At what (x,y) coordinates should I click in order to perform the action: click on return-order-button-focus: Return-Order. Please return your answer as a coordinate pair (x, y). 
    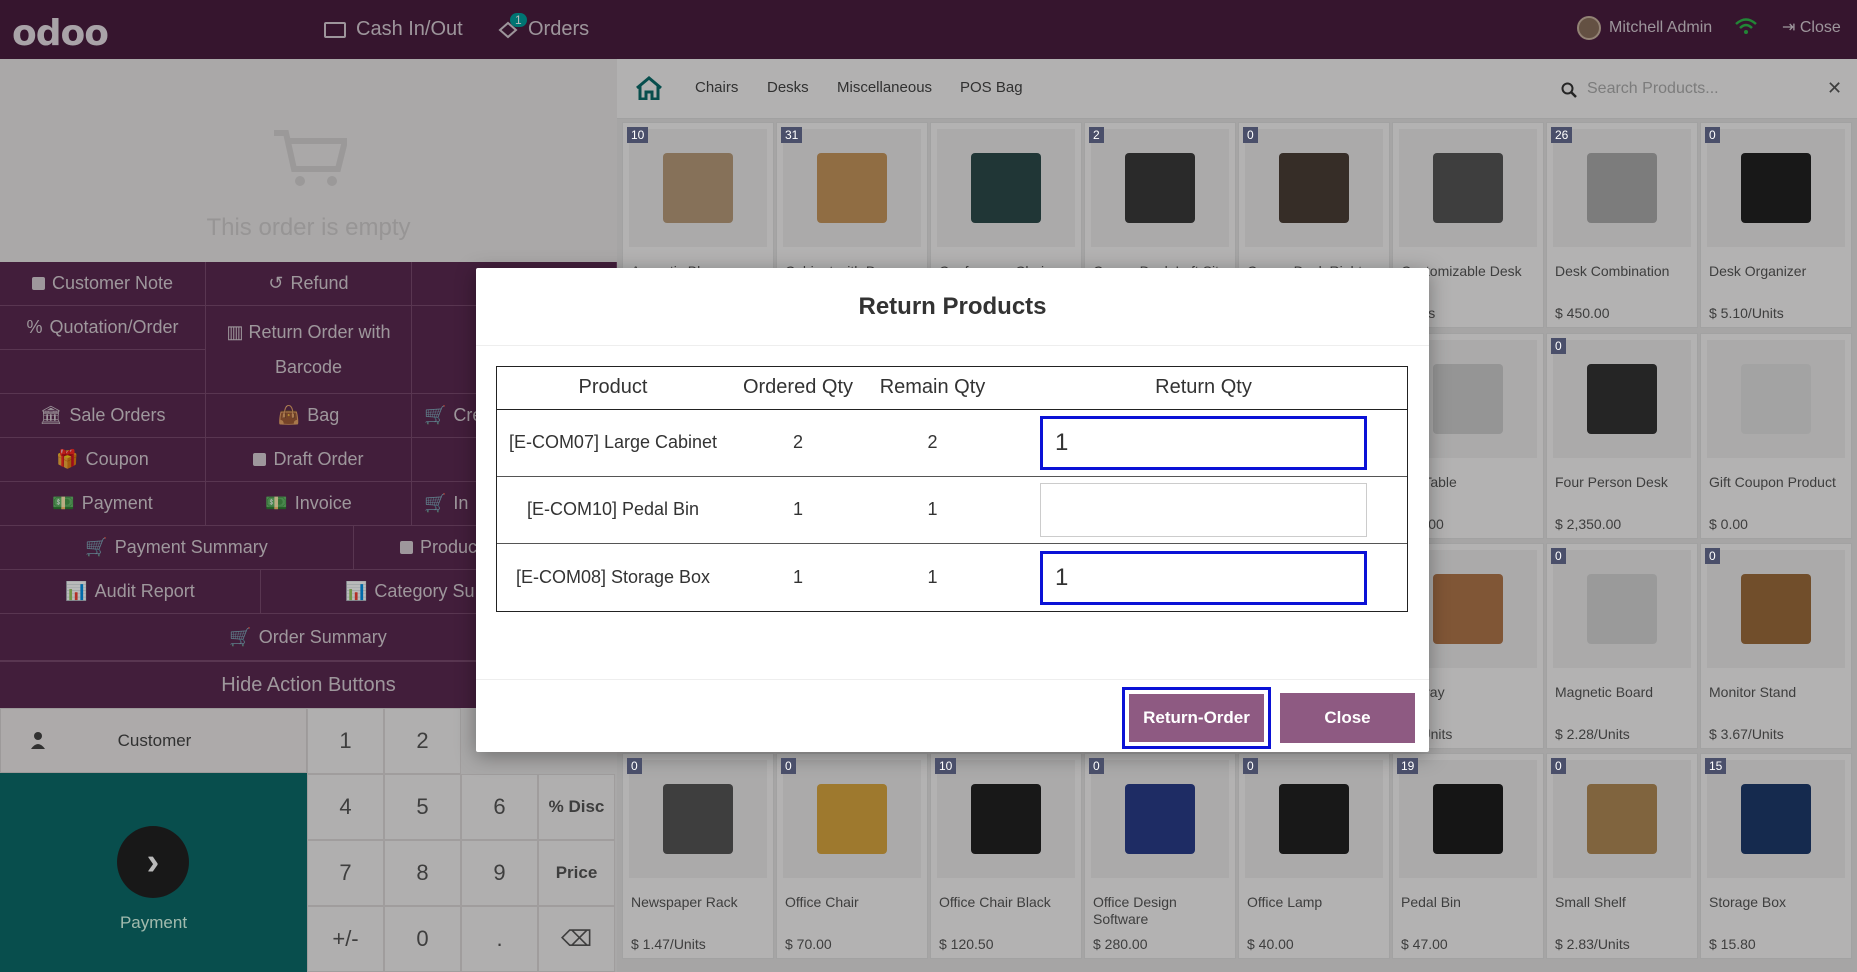
    Looking at the image, I should click on (1196, 718).